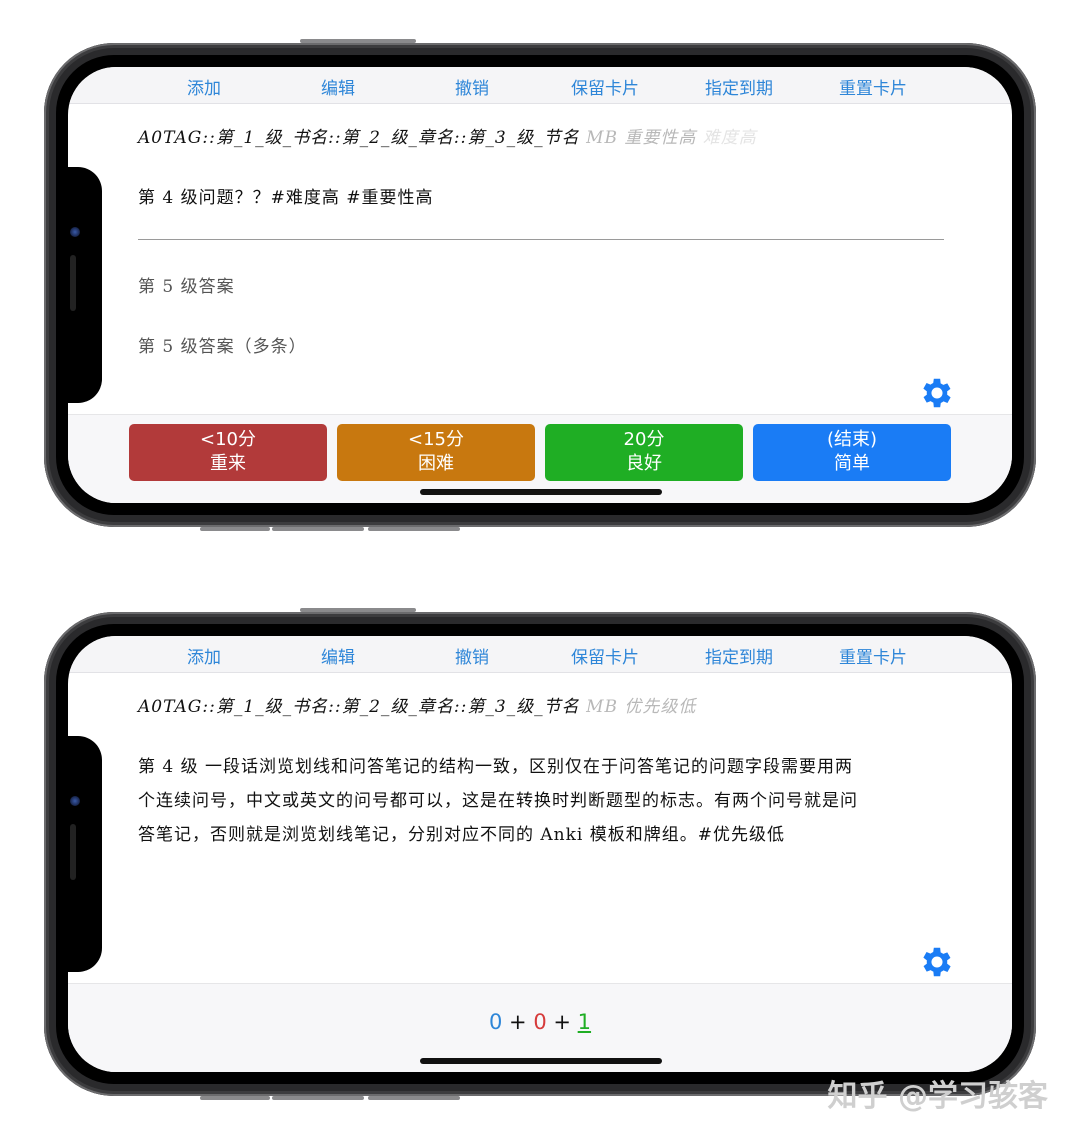  What do you see at coordinates (644, 452) in the screenshot?
I see `good-button: 20分 良好` at bounding box center [644, 452].